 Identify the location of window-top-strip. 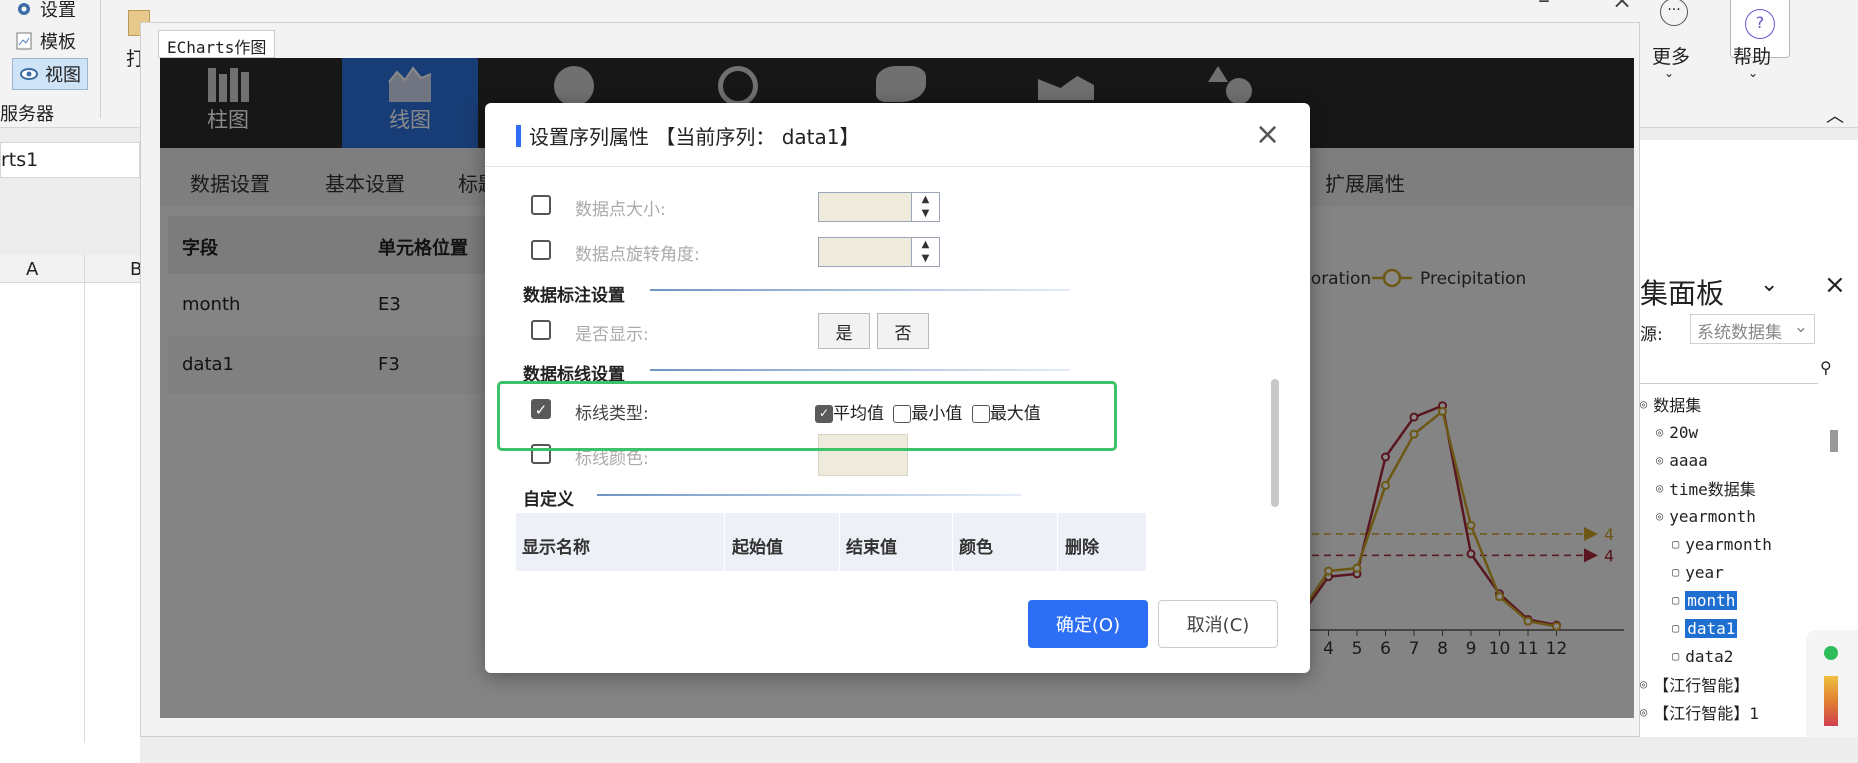
(890, 40).